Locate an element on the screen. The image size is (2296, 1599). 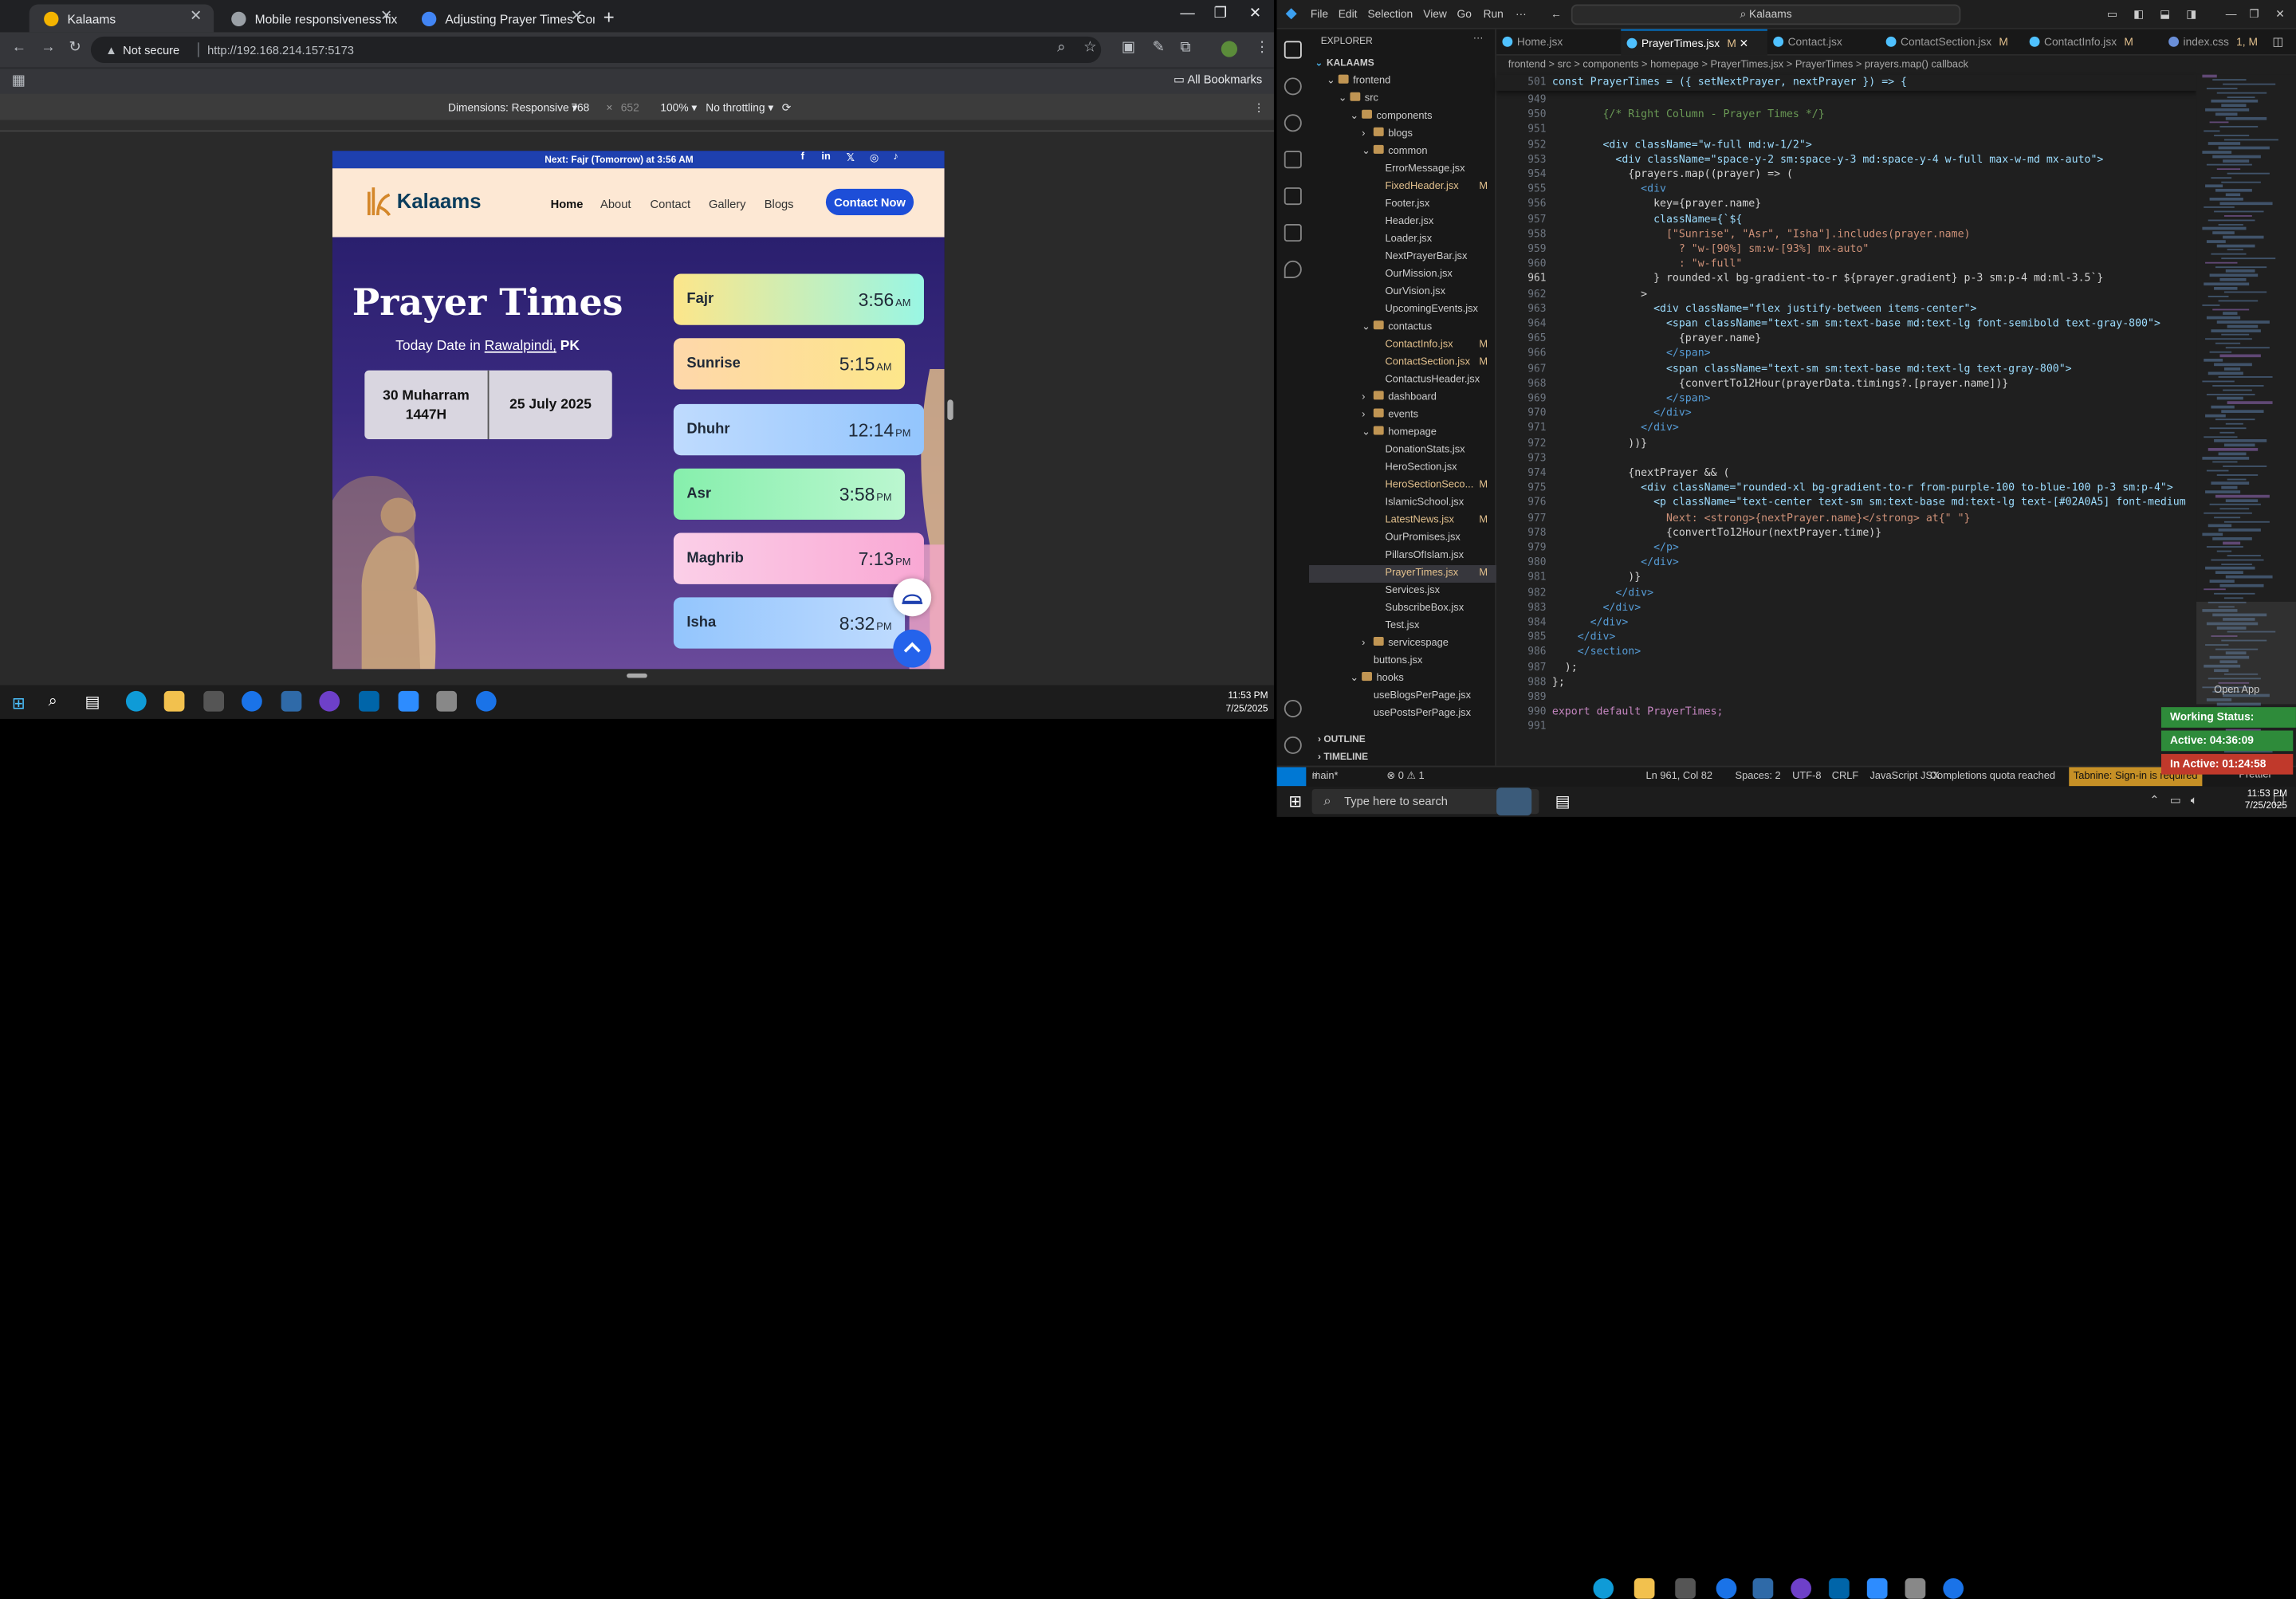
more-menu-icon: ··· is located at coordinates (1521, 14).